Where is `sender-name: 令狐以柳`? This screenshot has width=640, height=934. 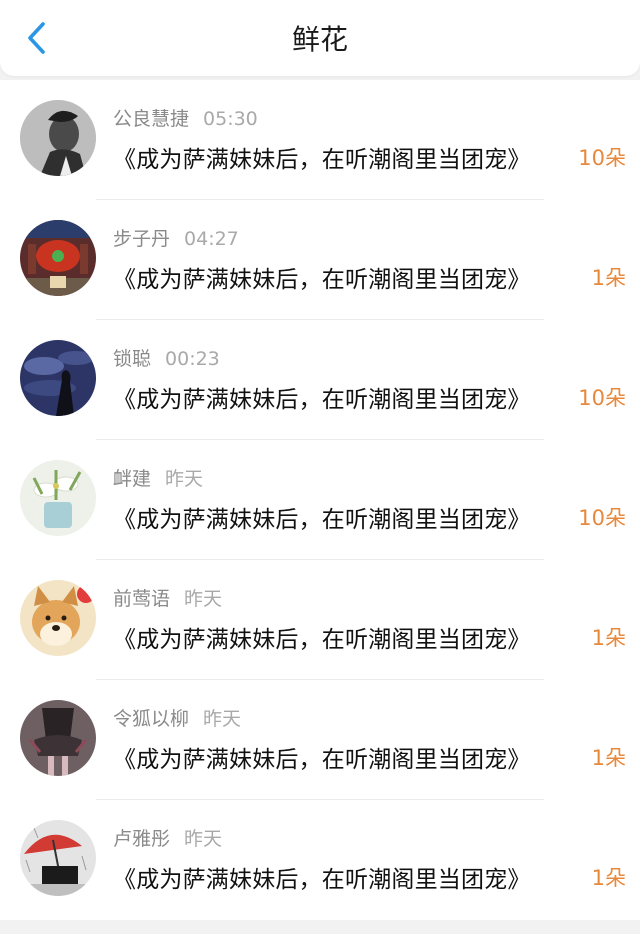
sender-name: 令狐以柳 is located at coordinates (151, 719).